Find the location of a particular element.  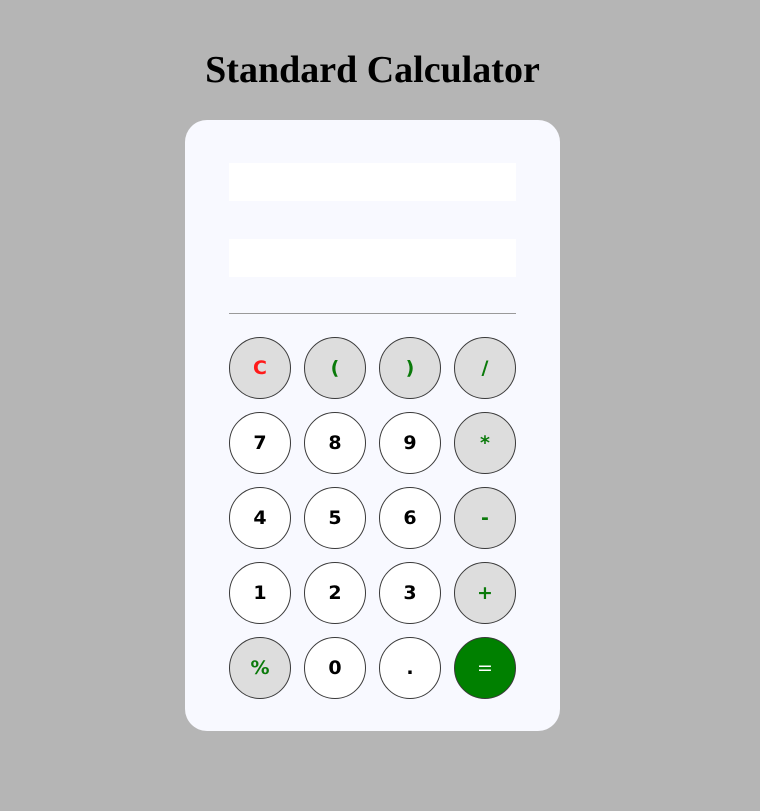

digit-2-button: 2 is located at coordinates (335, 593).